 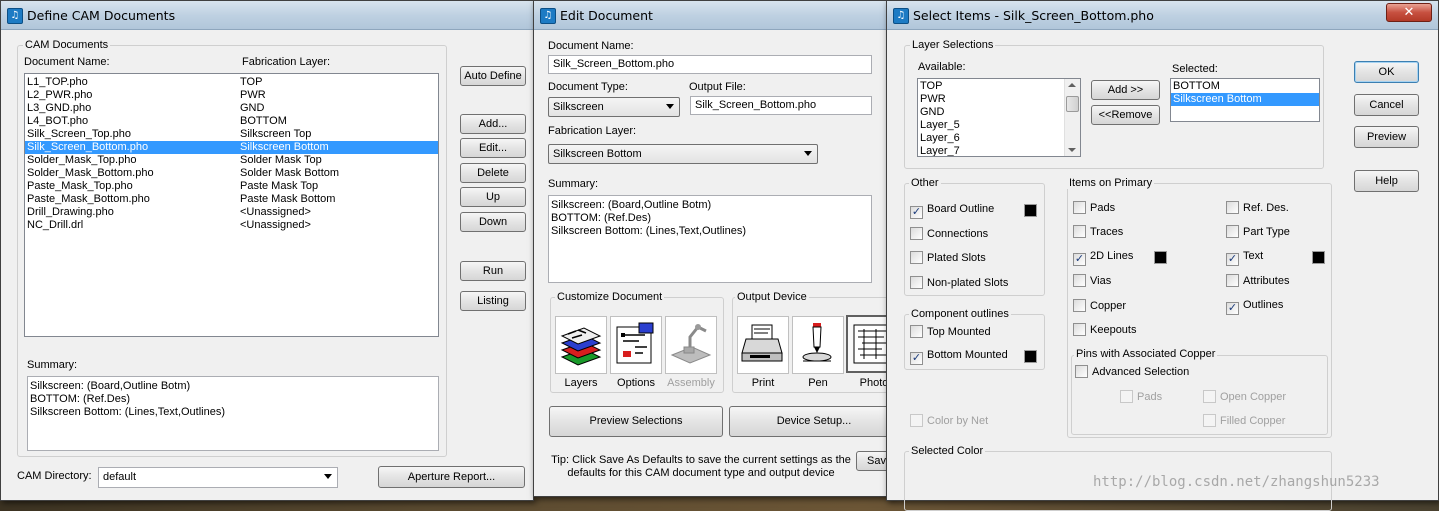 I want to click on cam-document-row: Paste_Mask_Bottom.pho Paste Mask Bottom, so click(x=231, y=199).